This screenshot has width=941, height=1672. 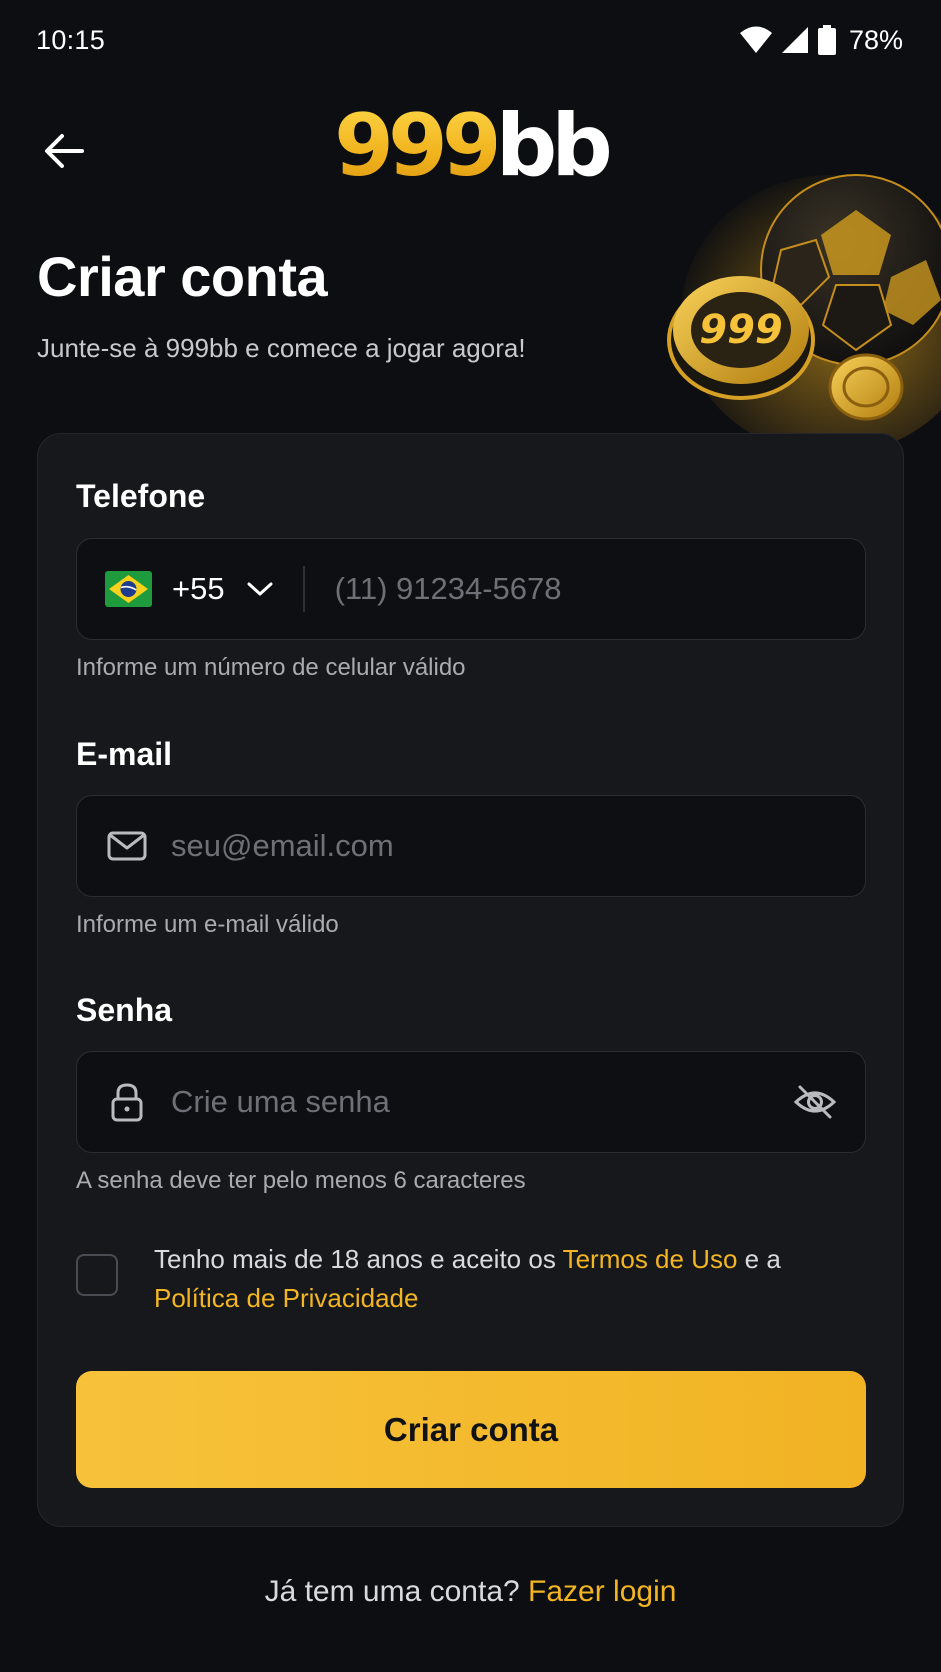 What do you see at coordinates (759, 1259) in the screenshot?
I see `terms-text-middle: e a` at bounding box center [759, 1259].